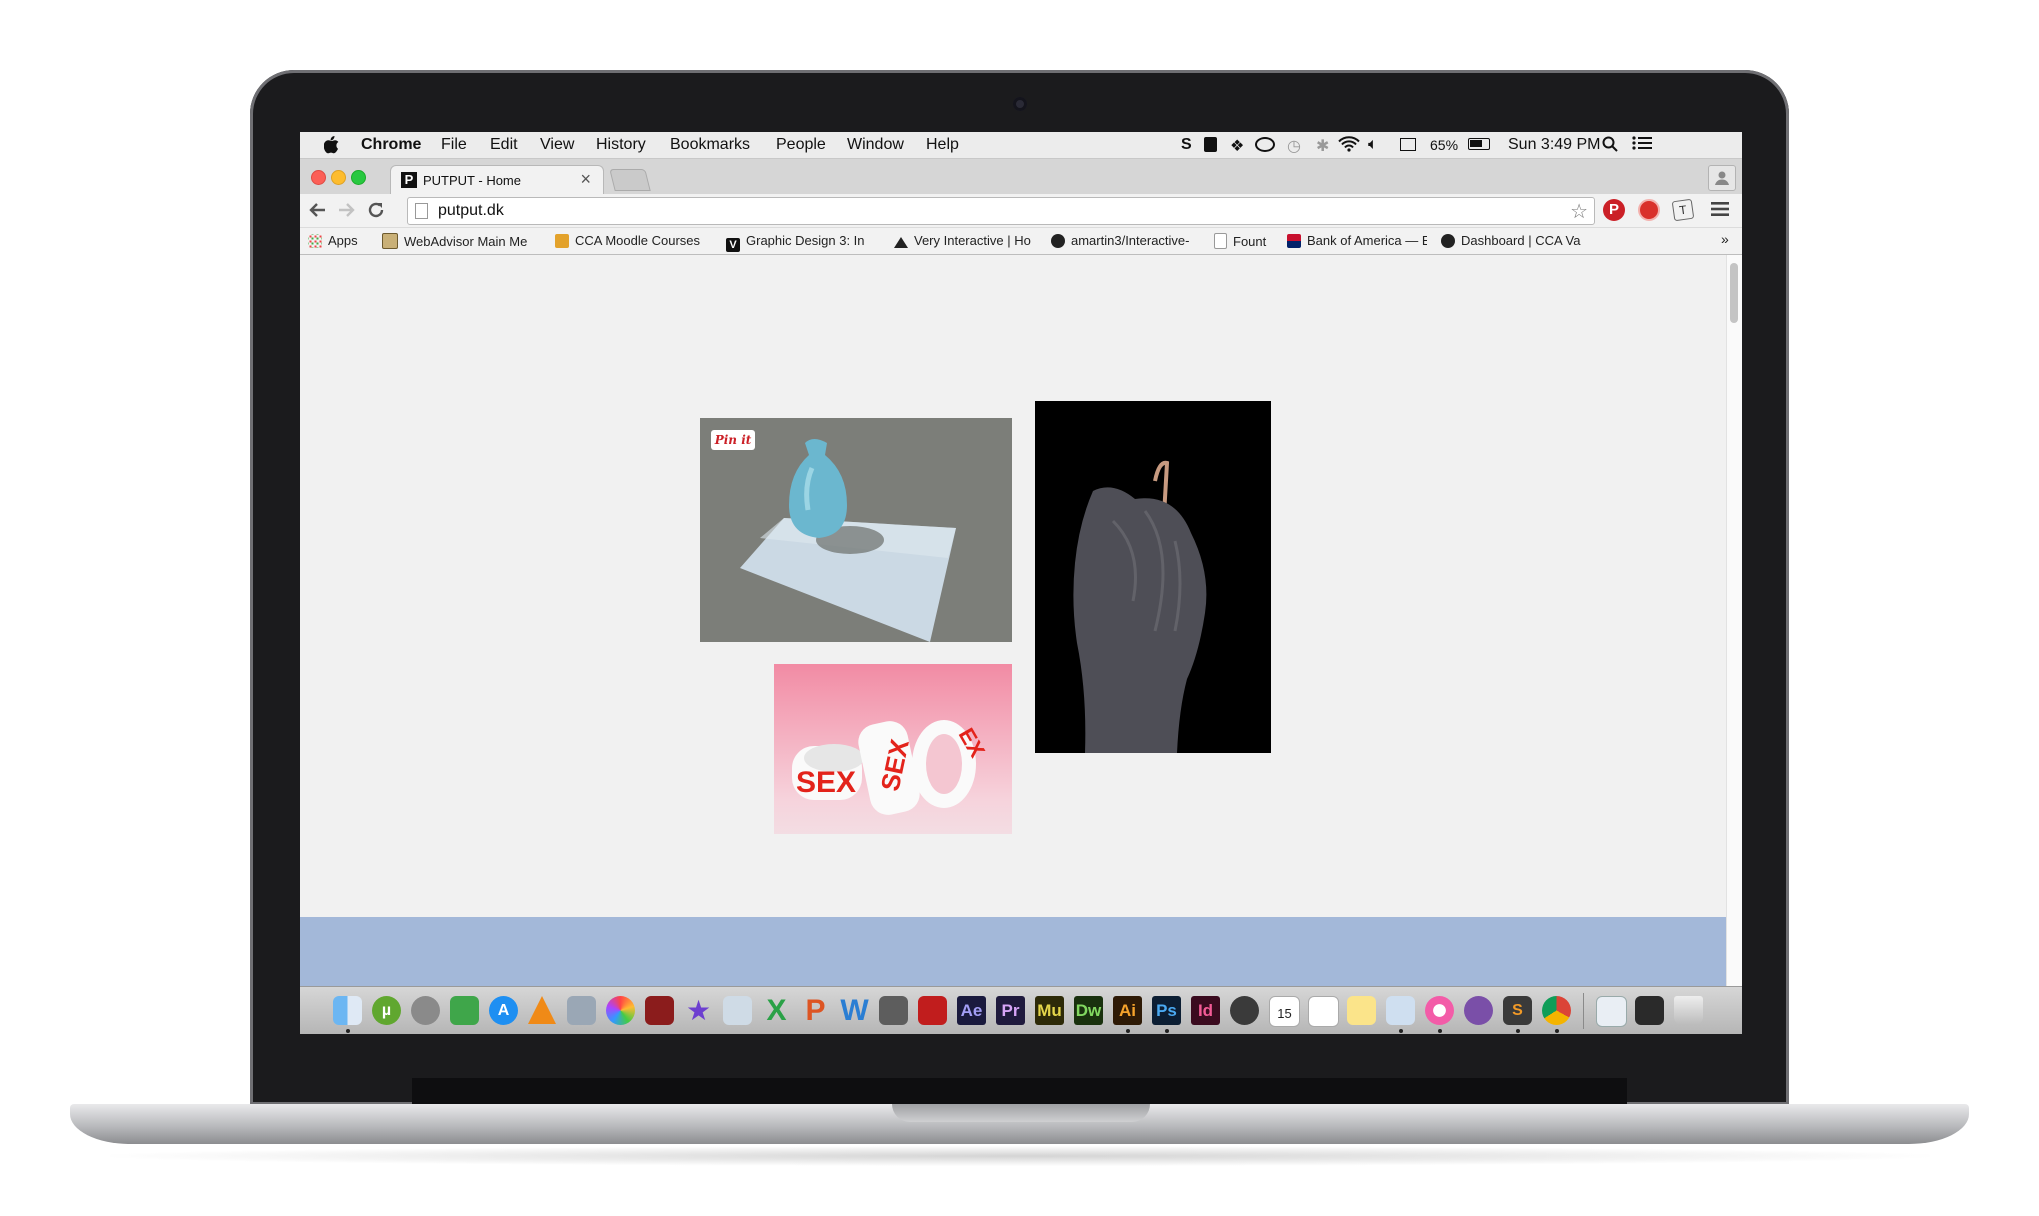 This screenshot has height=1216, width=2039. What do you see at coordinates (1579, 211) in the screenshot?
I see `bookmark-star-icon: ☆` at bounding box center [1579, 211].